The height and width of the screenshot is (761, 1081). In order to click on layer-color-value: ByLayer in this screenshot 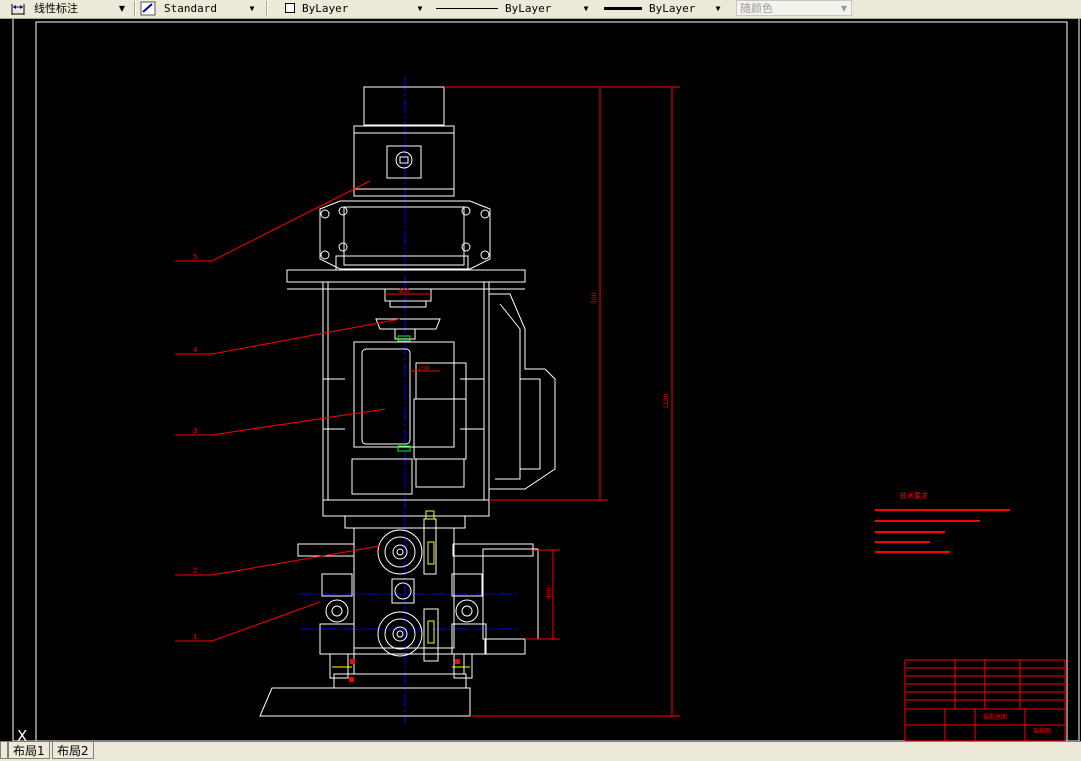, I will do `click(325, 8)`.